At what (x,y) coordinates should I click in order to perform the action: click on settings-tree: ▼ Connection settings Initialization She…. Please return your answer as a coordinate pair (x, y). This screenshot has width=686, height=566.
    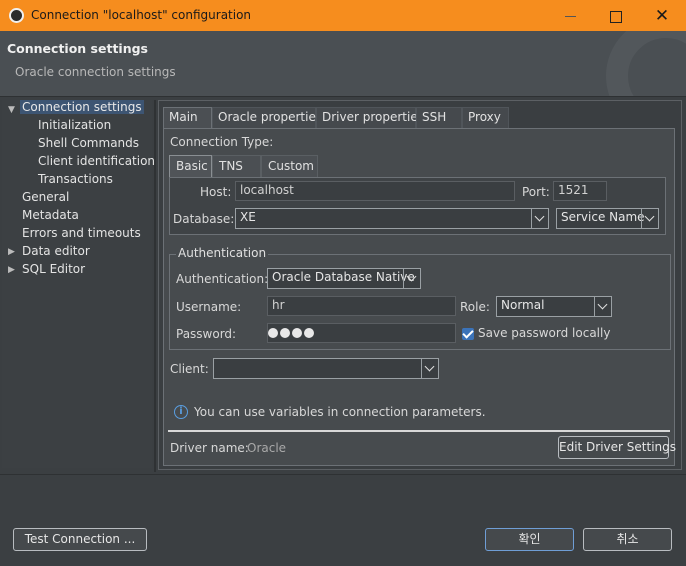
    Looking at the image, I should click on (78, 284).